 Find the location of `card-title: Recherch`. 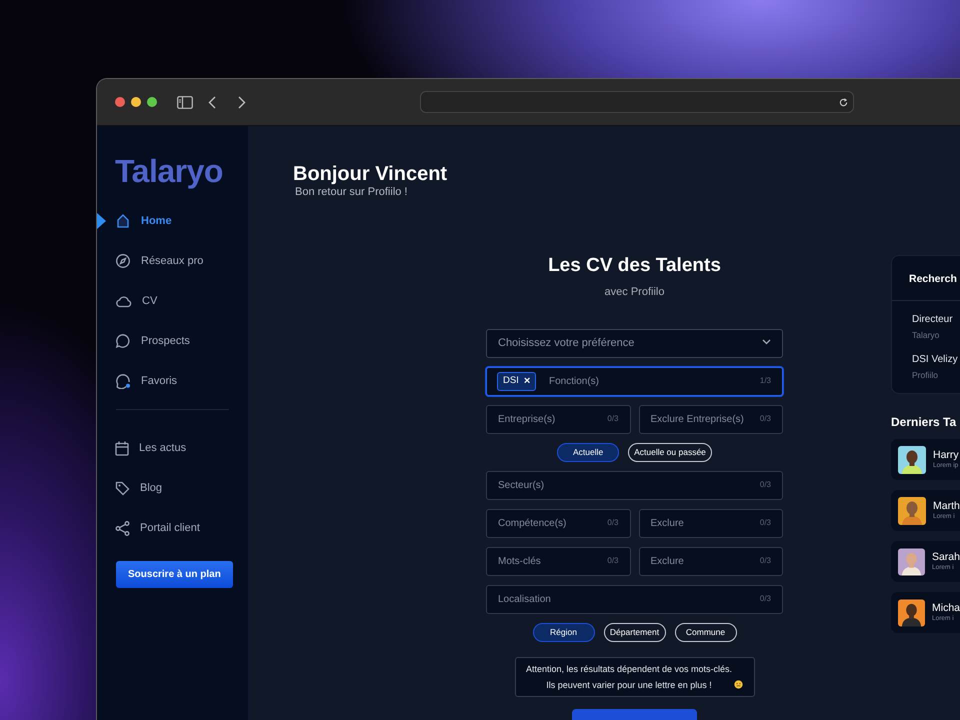

card-title: Recherch is located at coordinates (926, 278).